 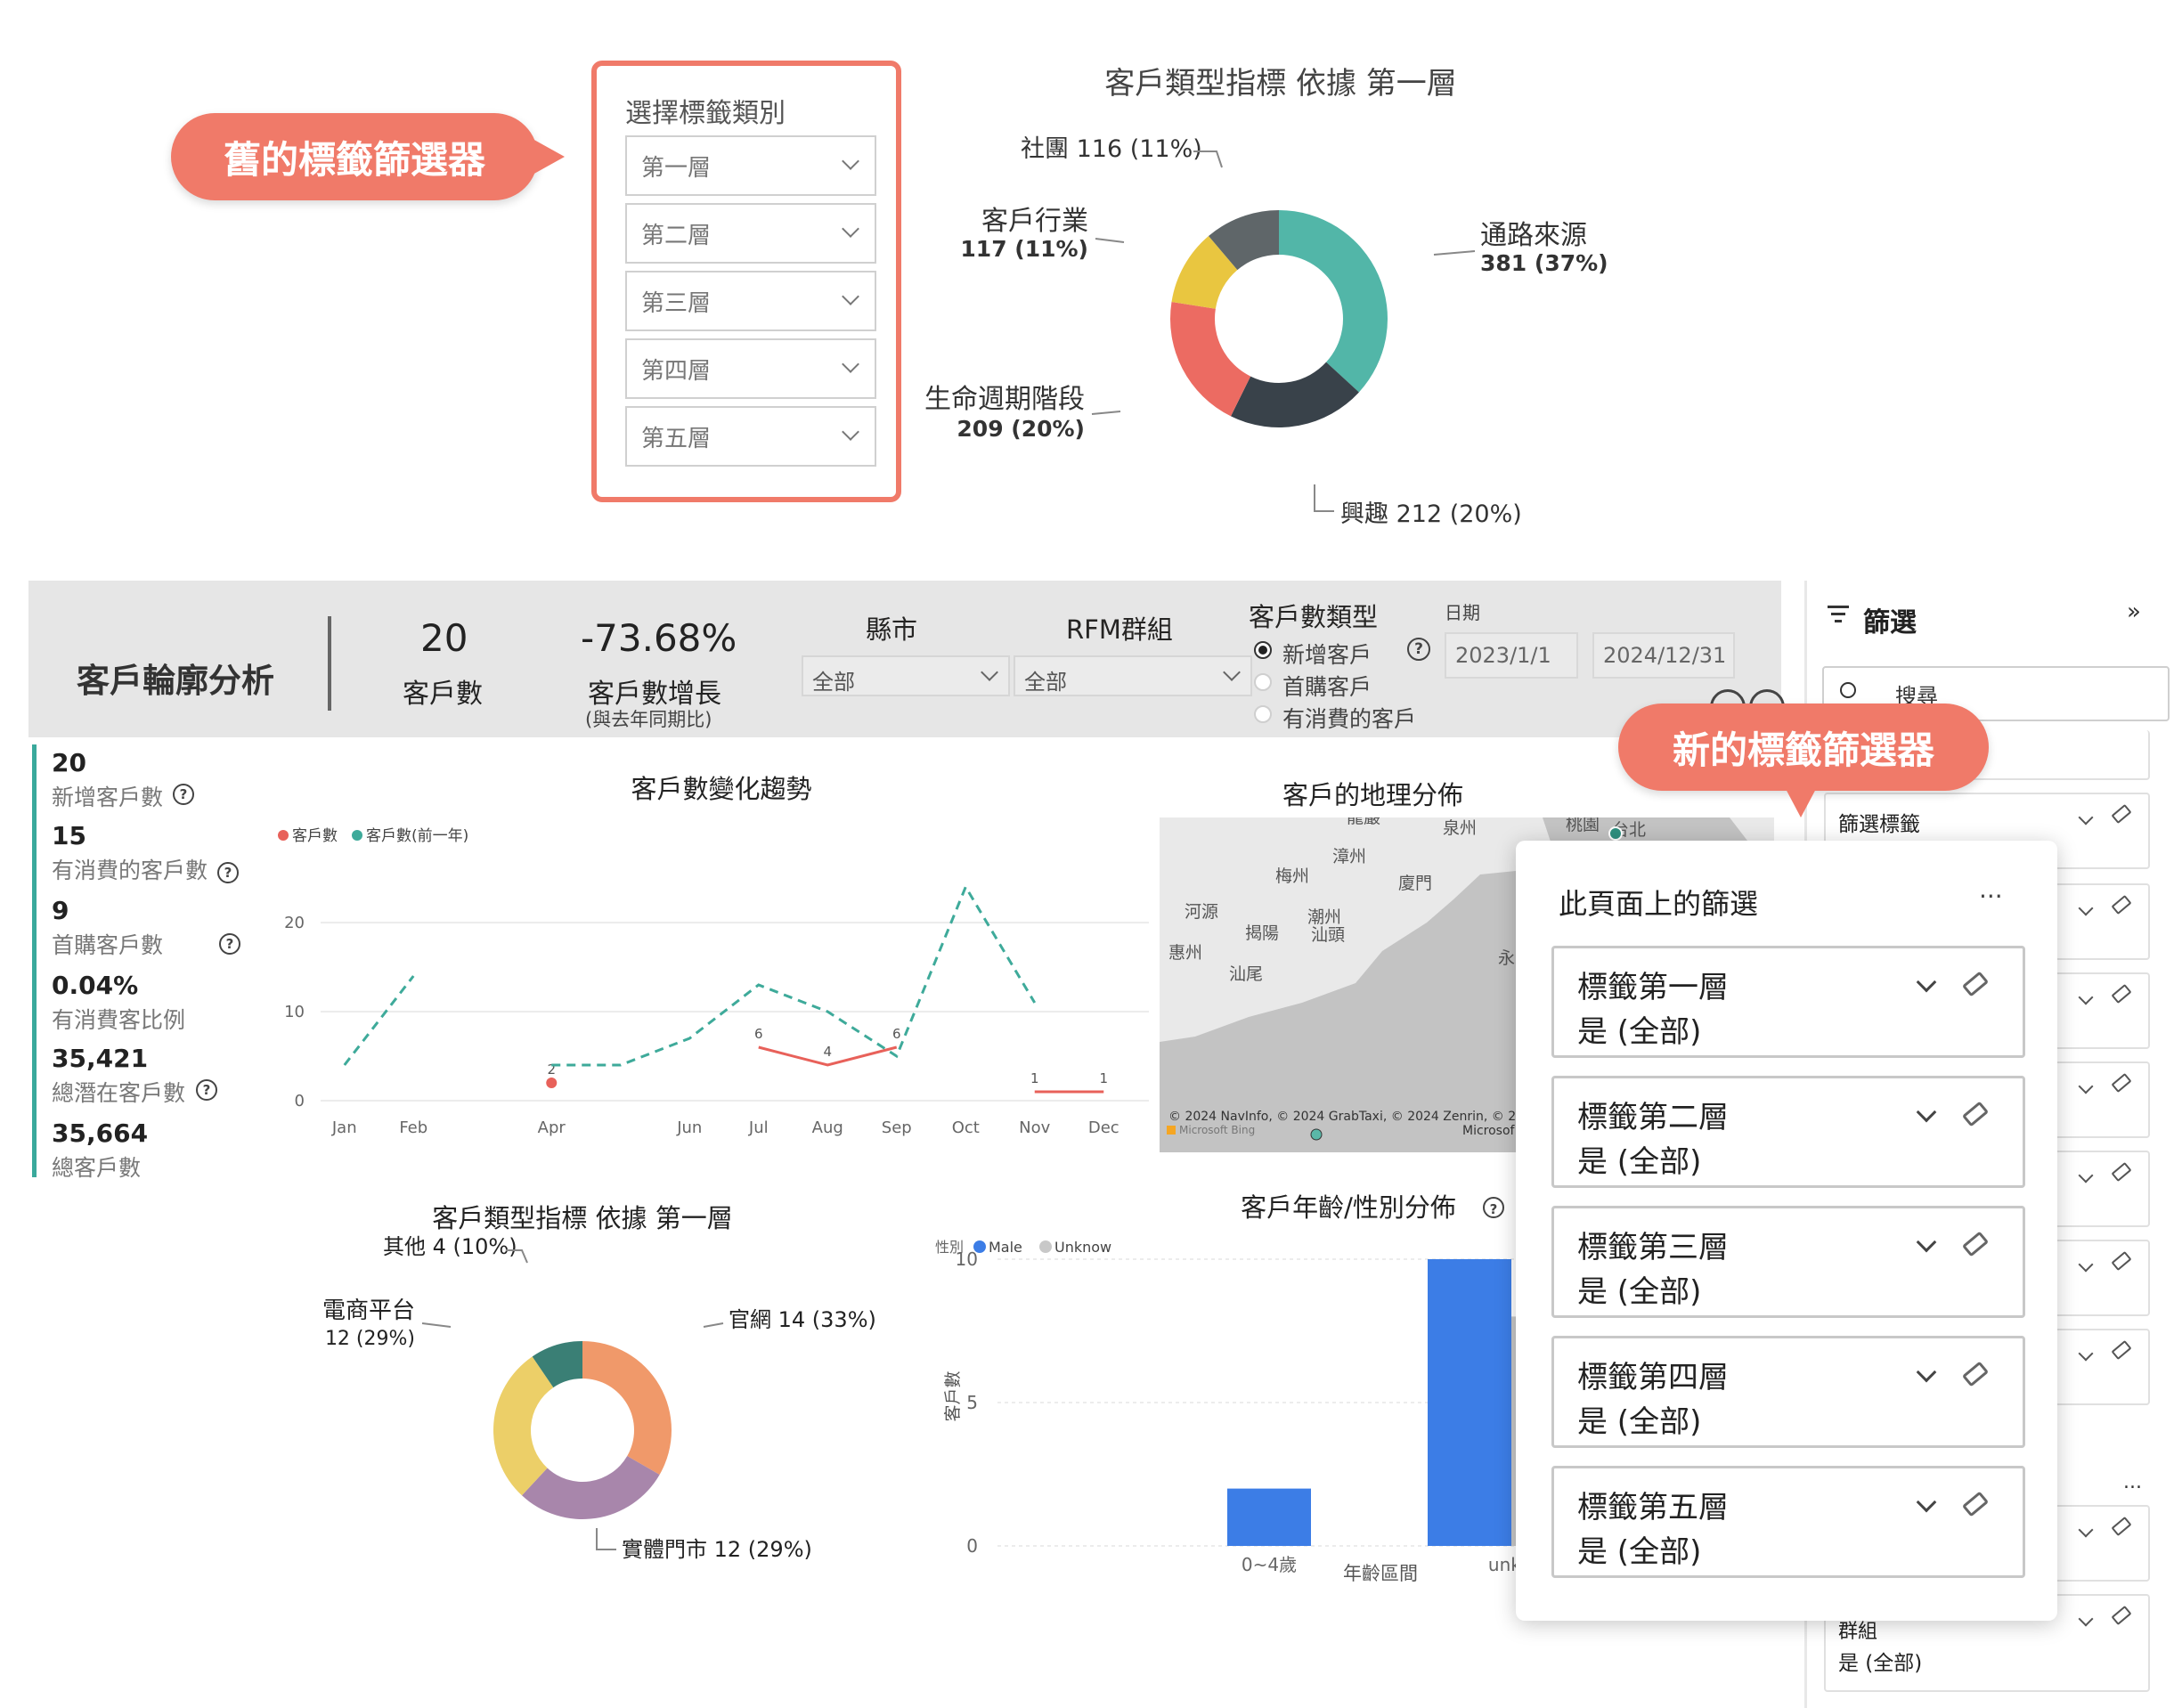 What do you see at coordinates (175, 681) in the screenshot?
I see `page-title: 客戶輪廓分析` at bounding box center [175, 681].